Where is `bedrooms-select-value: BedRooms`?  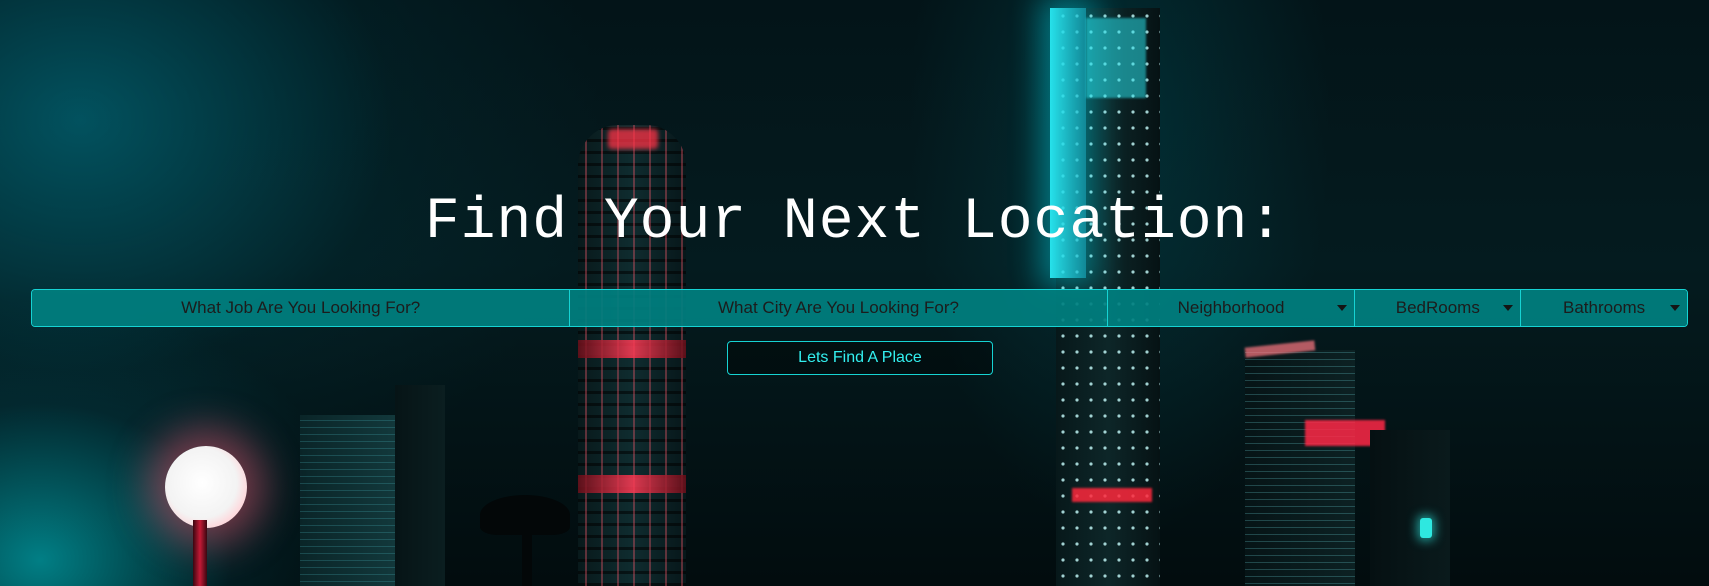 bedrooms-select-value: BedRooms is located at coordinates (1437, 307).